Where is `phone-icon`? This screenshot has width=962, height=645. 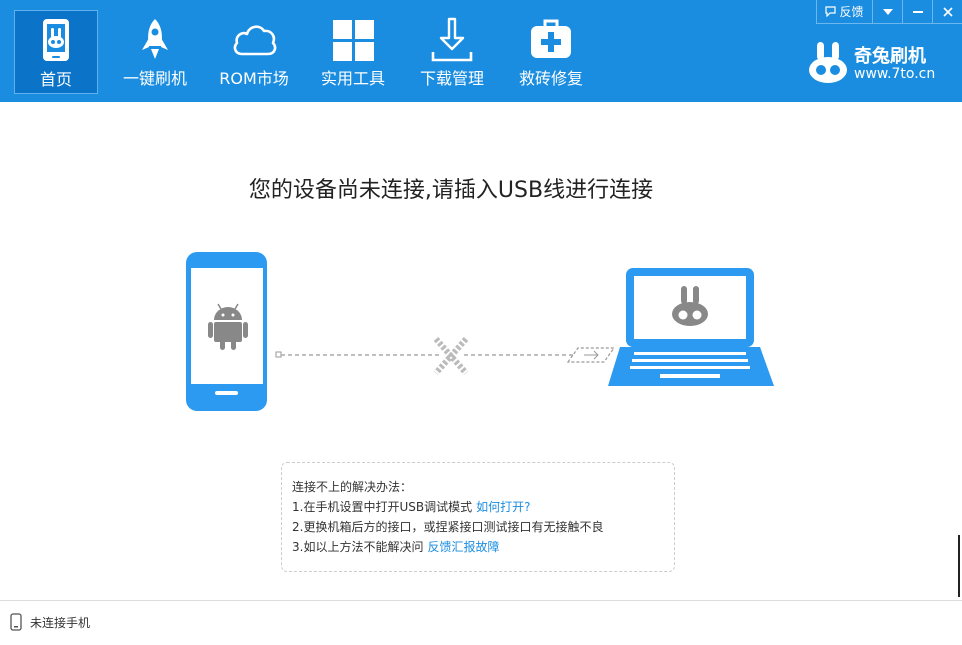 phone-icon is located at coordinates (16, 622).